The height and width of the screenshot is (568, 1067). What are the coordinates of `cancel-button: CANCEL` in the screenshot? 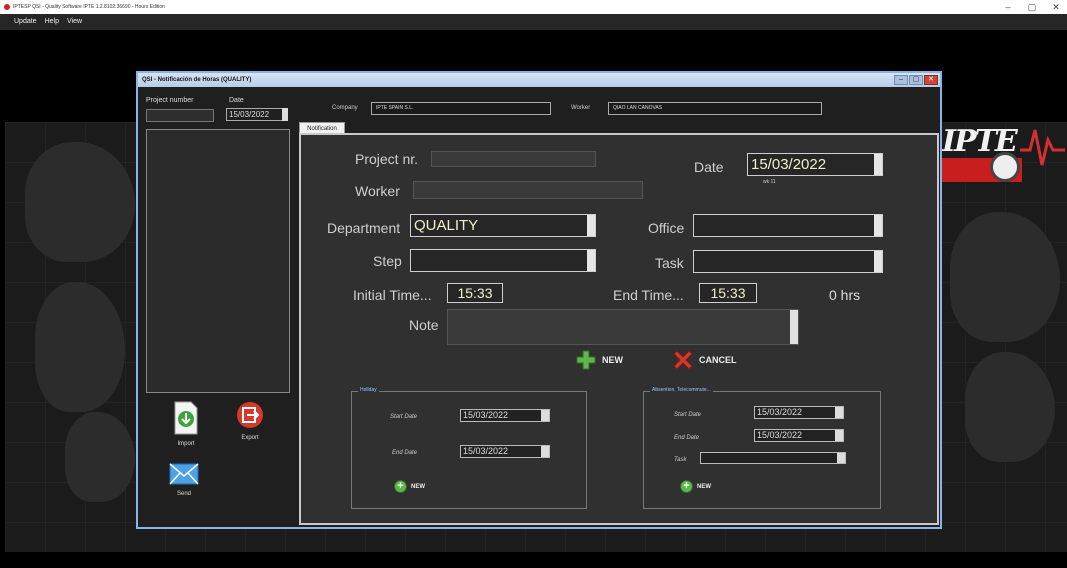 It's located at (705, 360).